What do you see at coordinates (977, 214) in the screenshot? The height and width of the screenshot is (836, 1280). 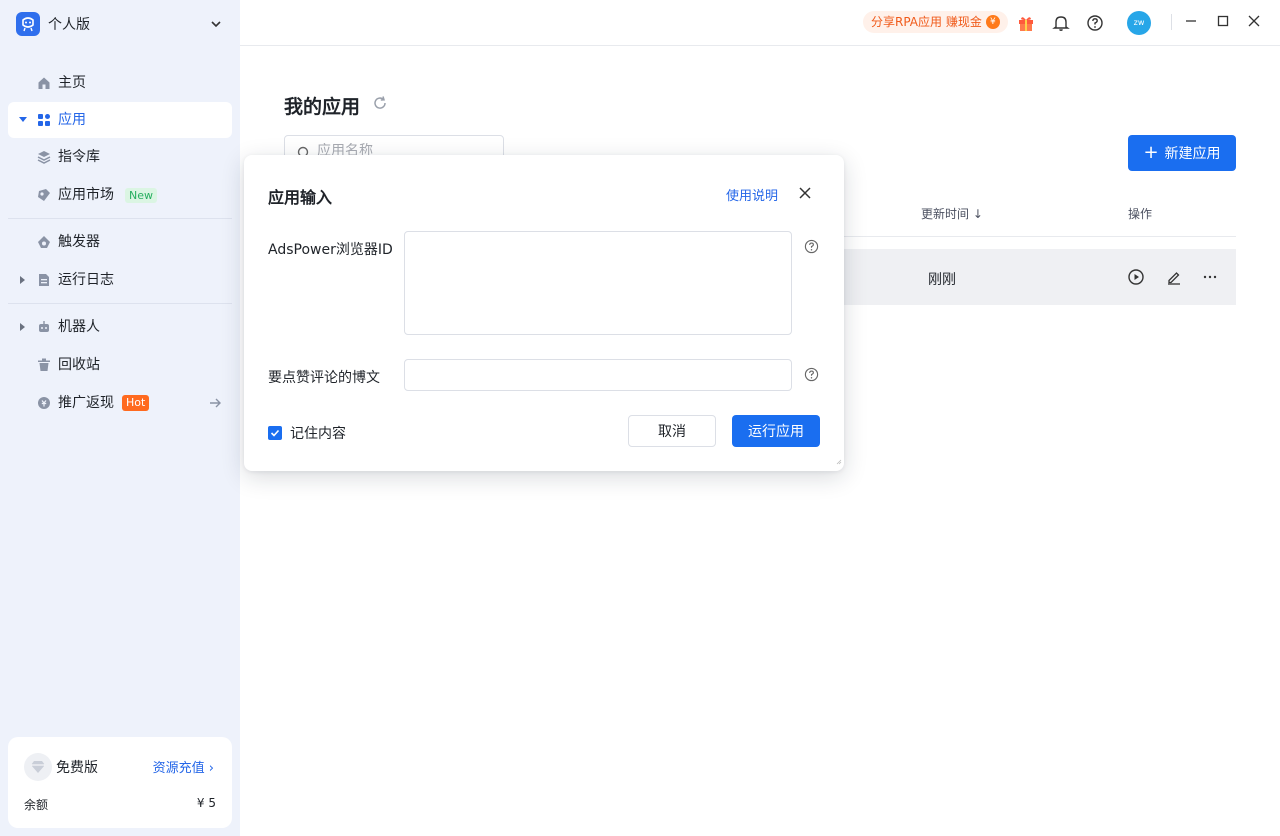 I see `sort-arrow-icon: ↓` at bounding box center [977, 214].